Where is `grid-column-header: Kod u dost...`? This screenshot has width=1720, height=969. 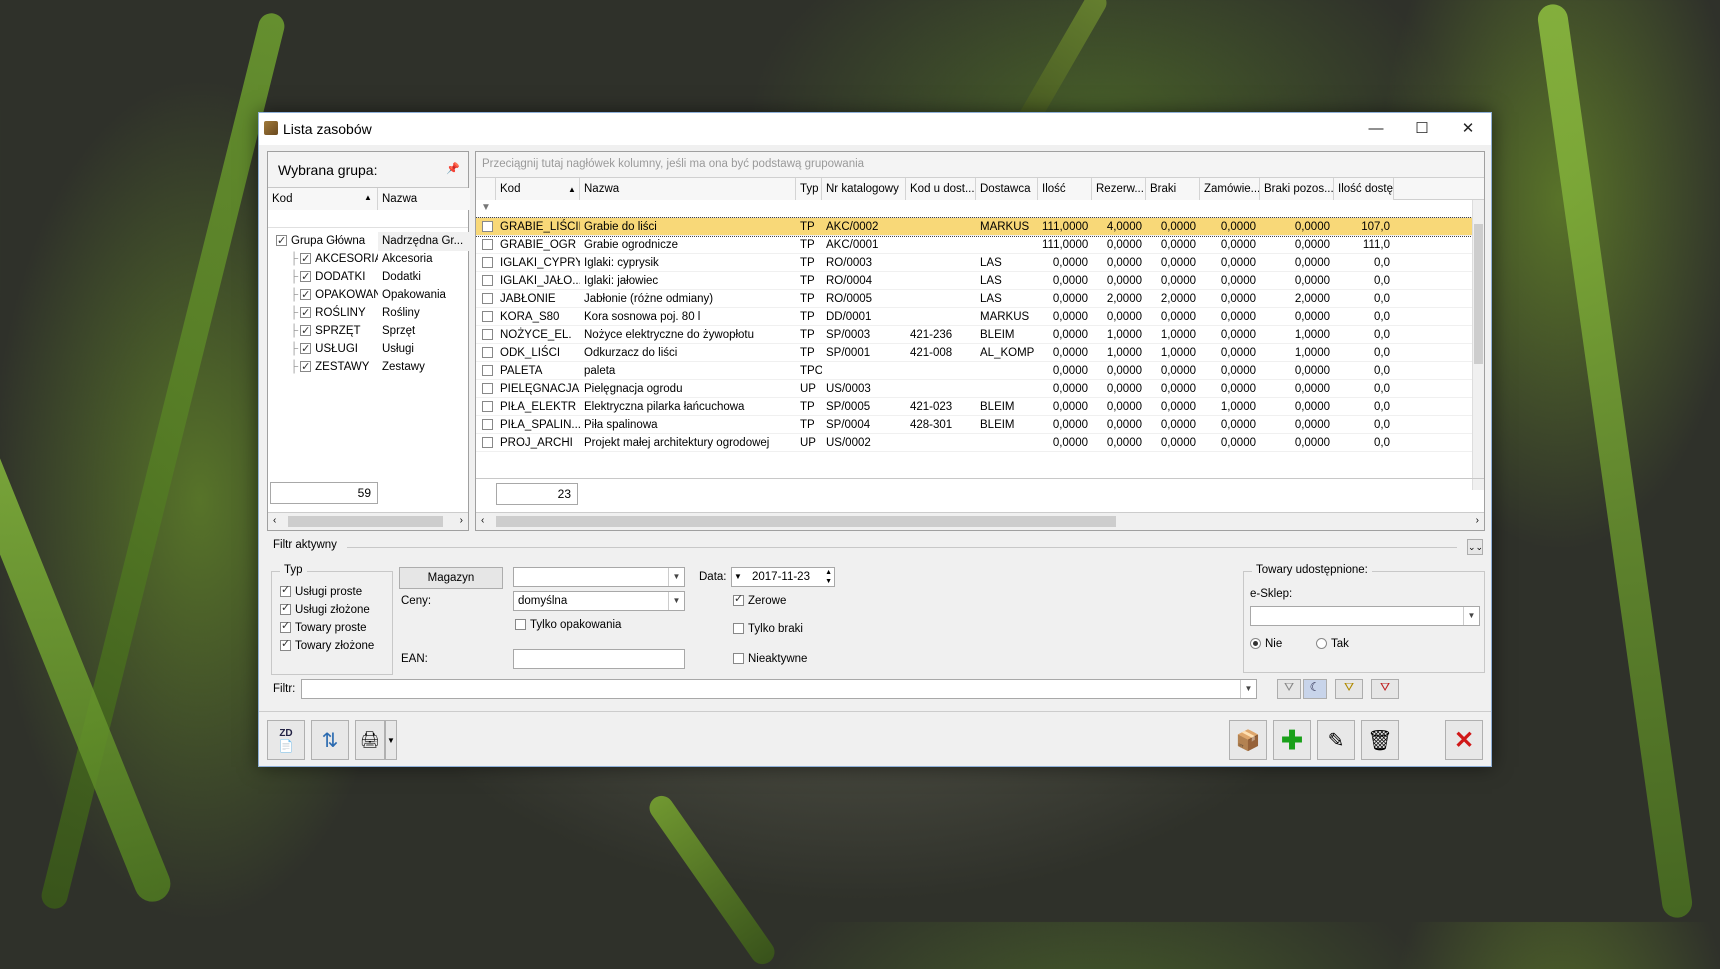 grid-column-header: Kod u dost... is located at coordinates (941, 189).